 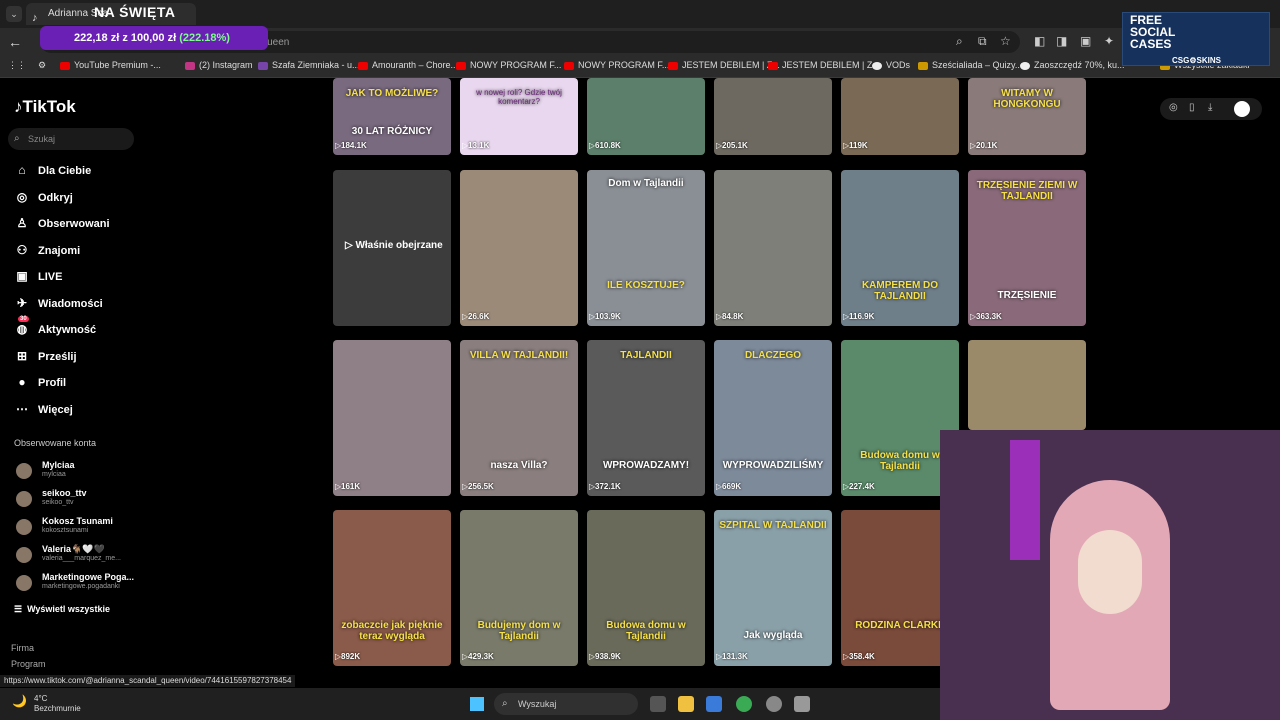 What do you see at coordinates (15, 42) in the screenshot?
I see `back-icon: ←` at bounding box center [15, 42].